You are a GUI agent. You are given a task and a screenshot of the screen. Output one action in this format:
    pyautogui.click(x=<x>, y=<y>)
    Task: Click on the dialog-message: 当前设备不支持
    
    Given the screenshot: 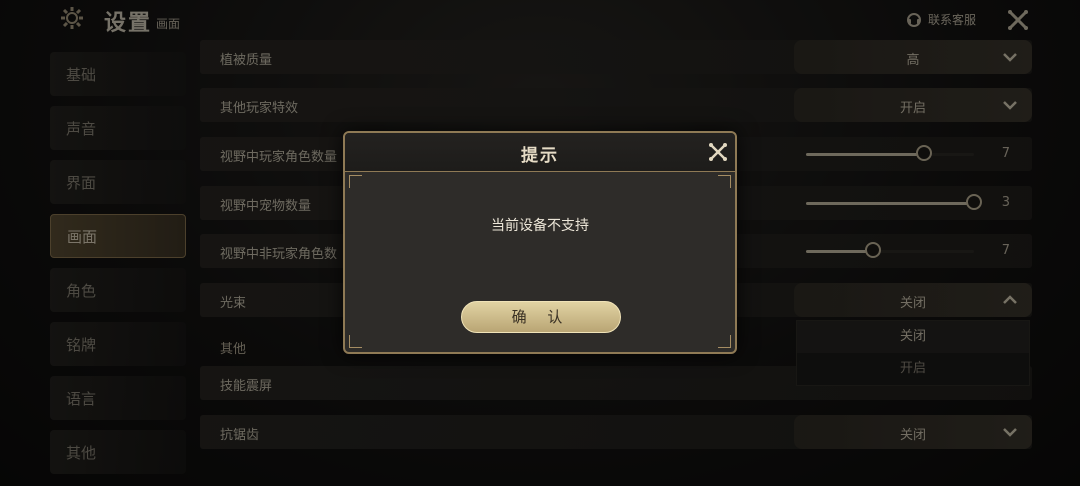 What is the action you would take?
    pyautogui.click(x=540, y=226)
    